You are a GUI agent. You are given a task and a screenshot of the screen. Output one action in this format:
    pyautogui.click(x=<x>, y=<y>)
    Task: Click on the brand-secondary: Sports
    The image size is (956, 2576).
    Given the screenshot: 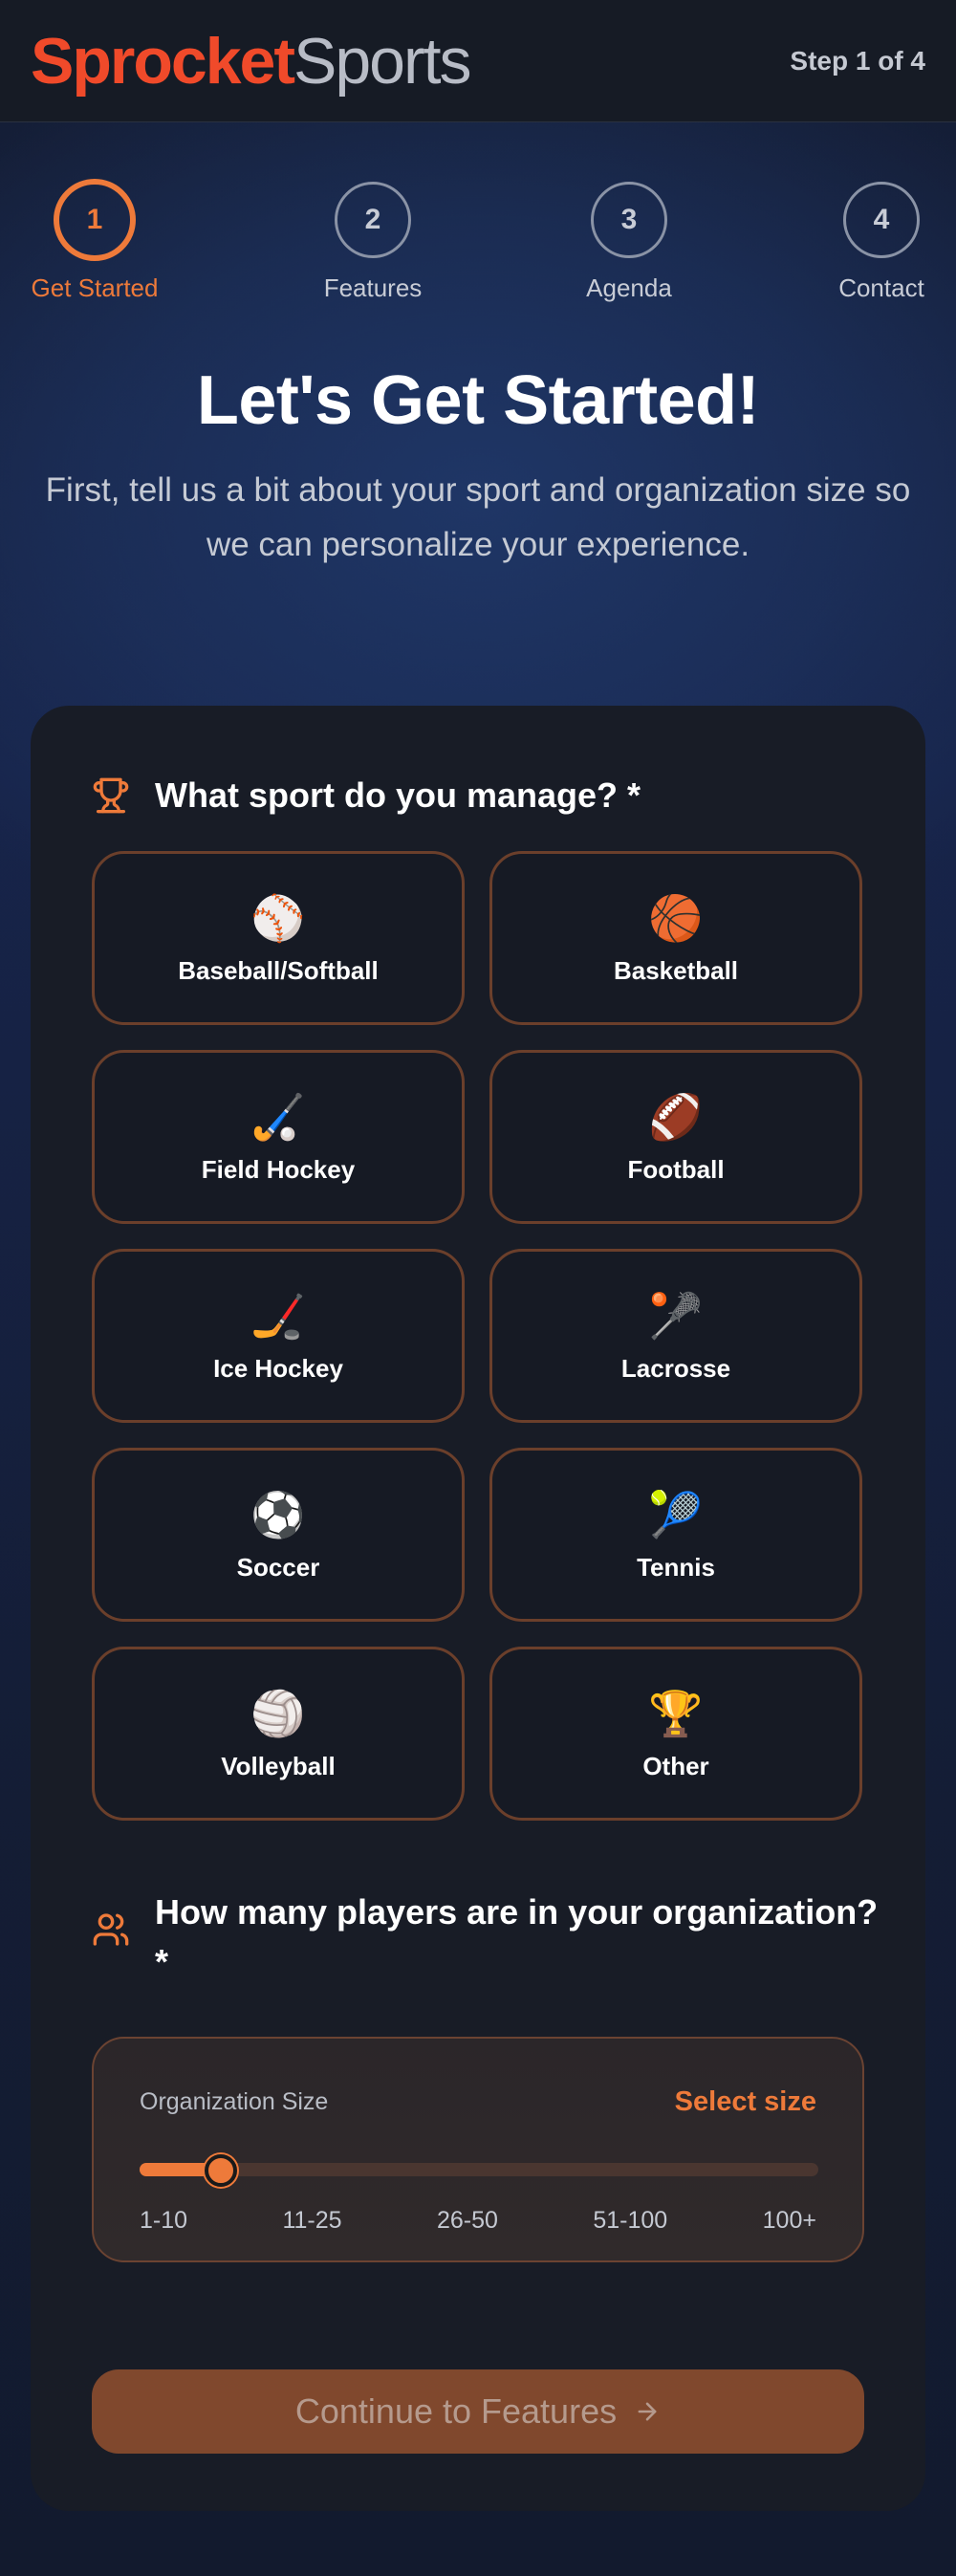 What is the action you would take?
    pyautogui.click(x=382, y=61)
    